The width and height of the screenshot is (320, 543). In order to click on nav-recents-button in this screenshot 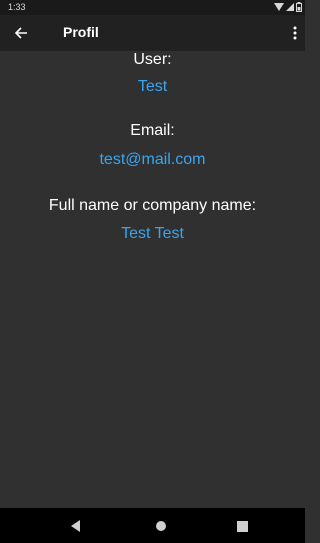, I will do `click(242, 526)`.